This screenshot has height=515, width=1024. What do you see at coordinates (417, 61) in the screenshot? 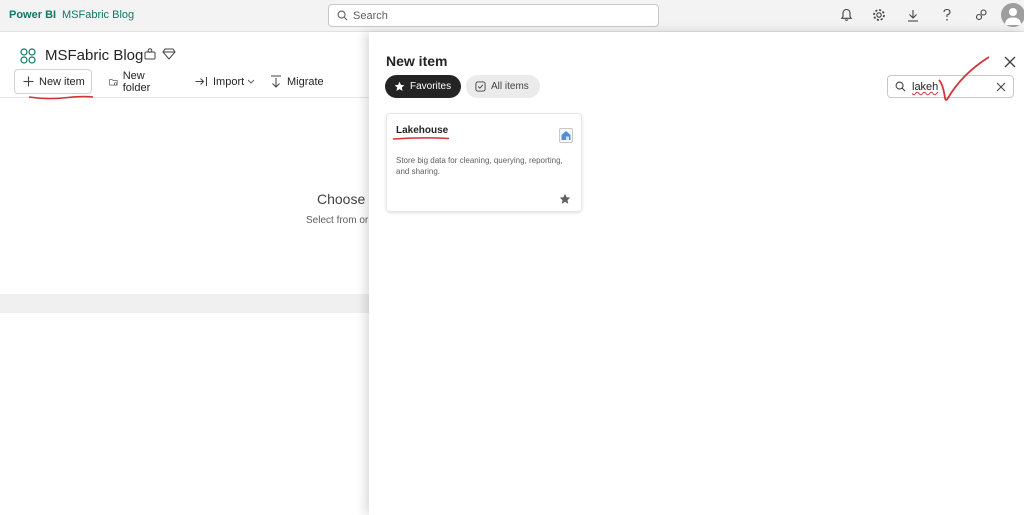
I see `panel-title: New item` at bounding box center [417, 61].